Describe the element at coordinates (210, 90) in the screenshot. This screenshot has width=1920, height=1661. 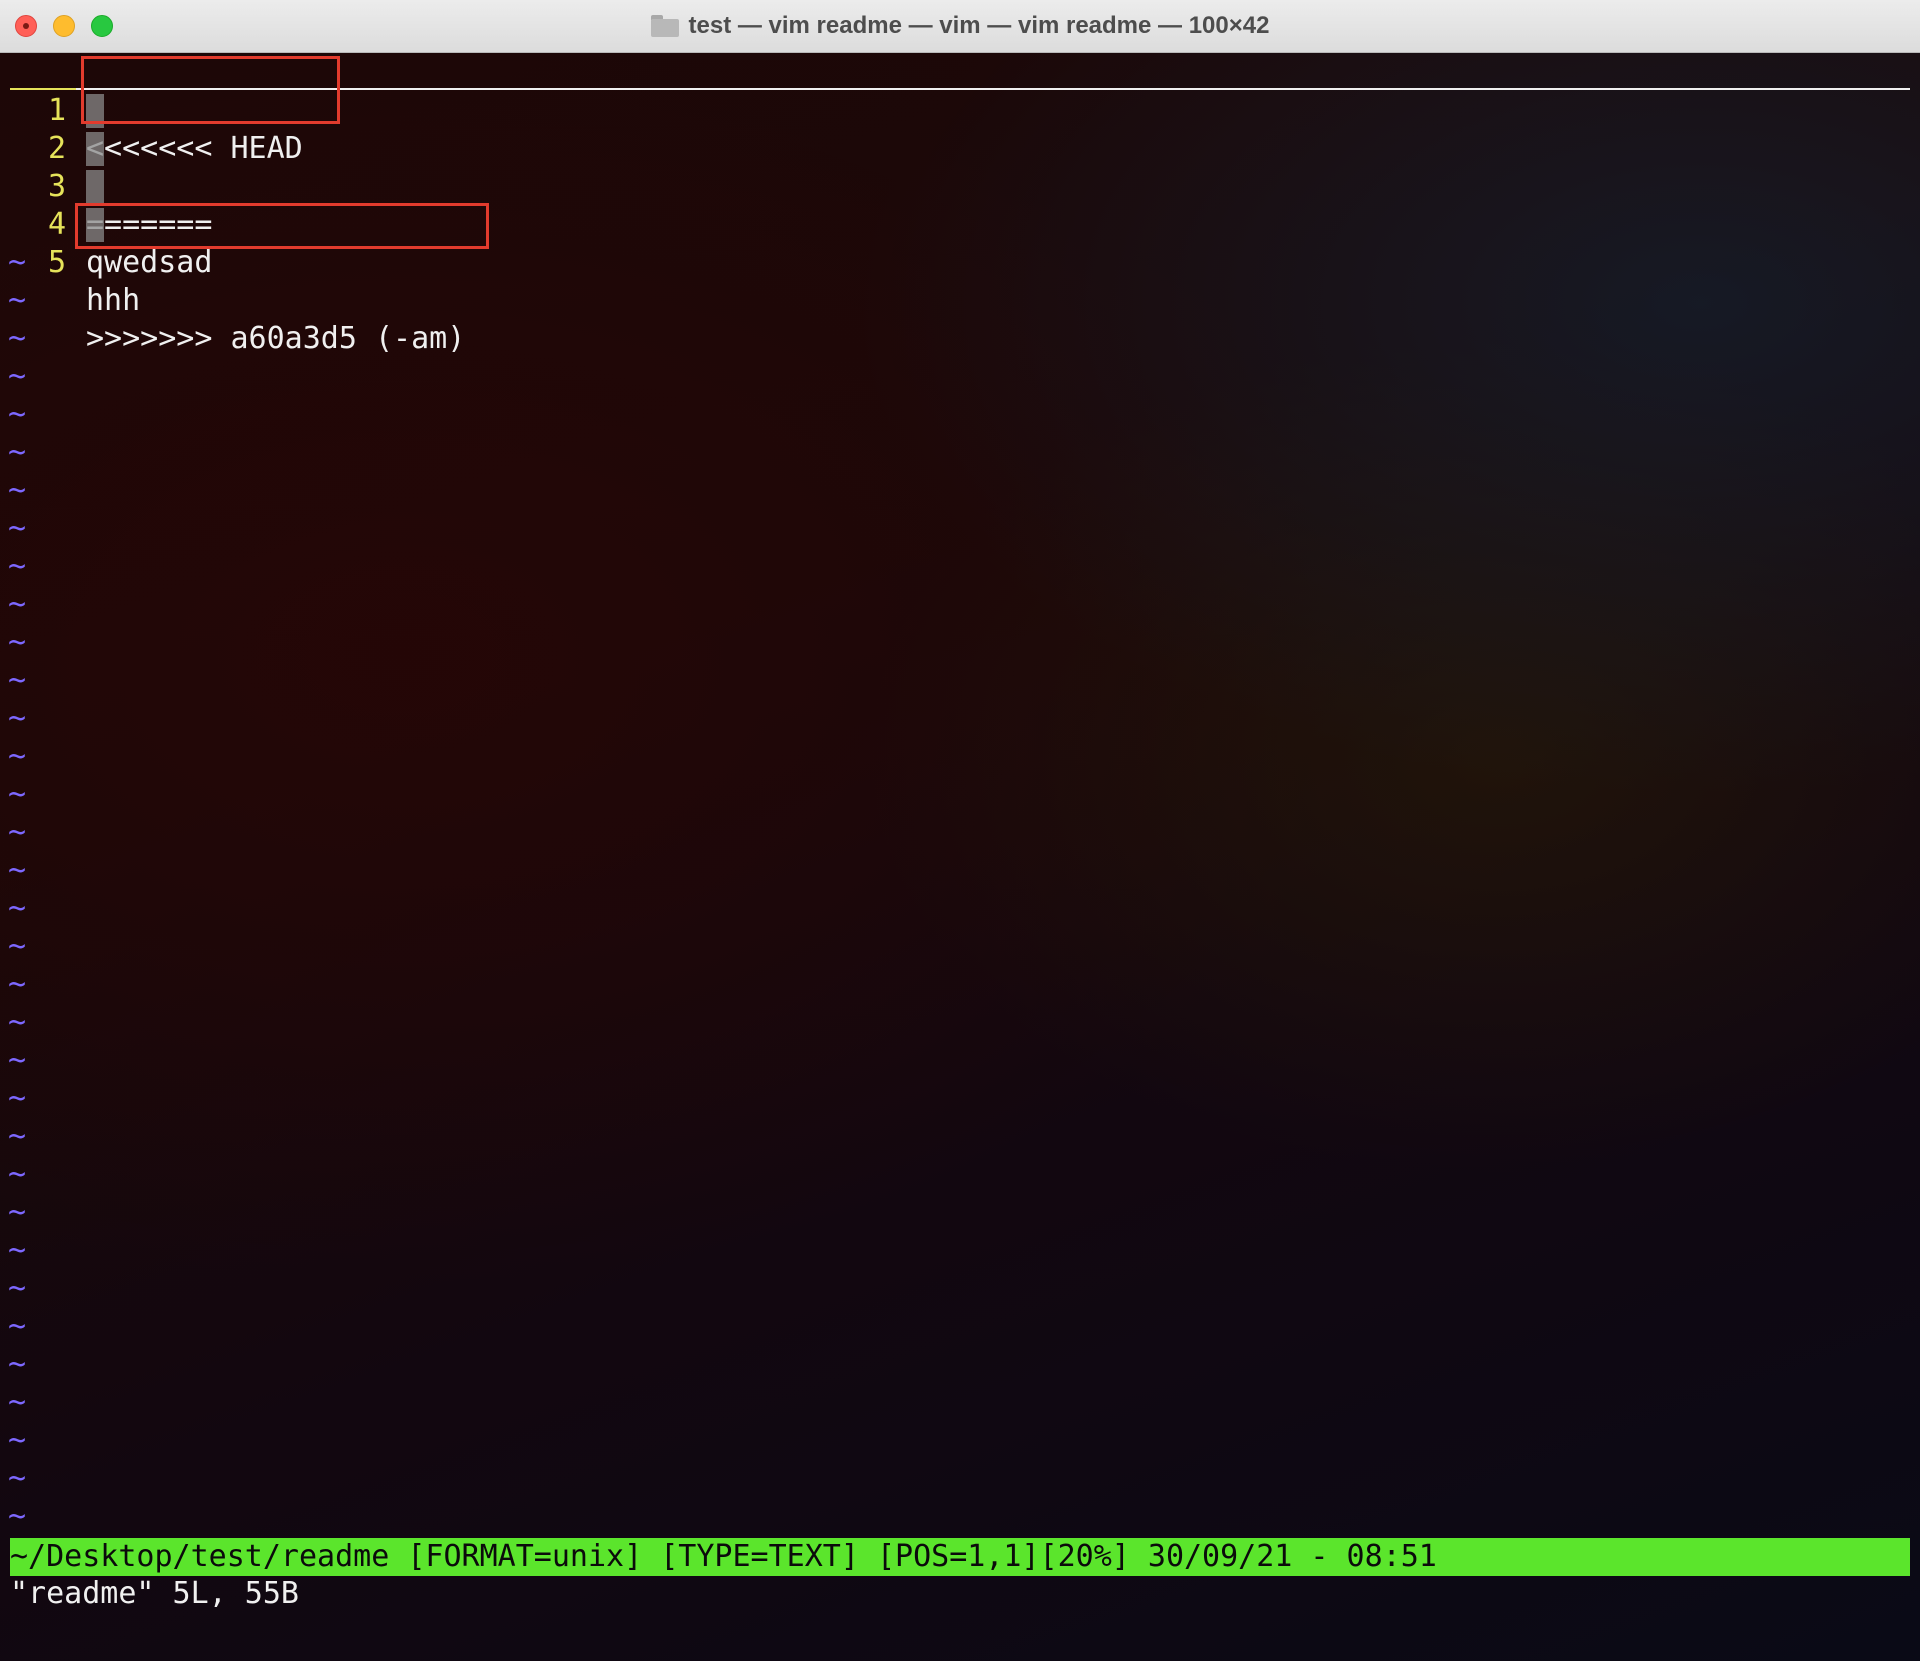
I see `conflict-marker-highlight-top` at that location.